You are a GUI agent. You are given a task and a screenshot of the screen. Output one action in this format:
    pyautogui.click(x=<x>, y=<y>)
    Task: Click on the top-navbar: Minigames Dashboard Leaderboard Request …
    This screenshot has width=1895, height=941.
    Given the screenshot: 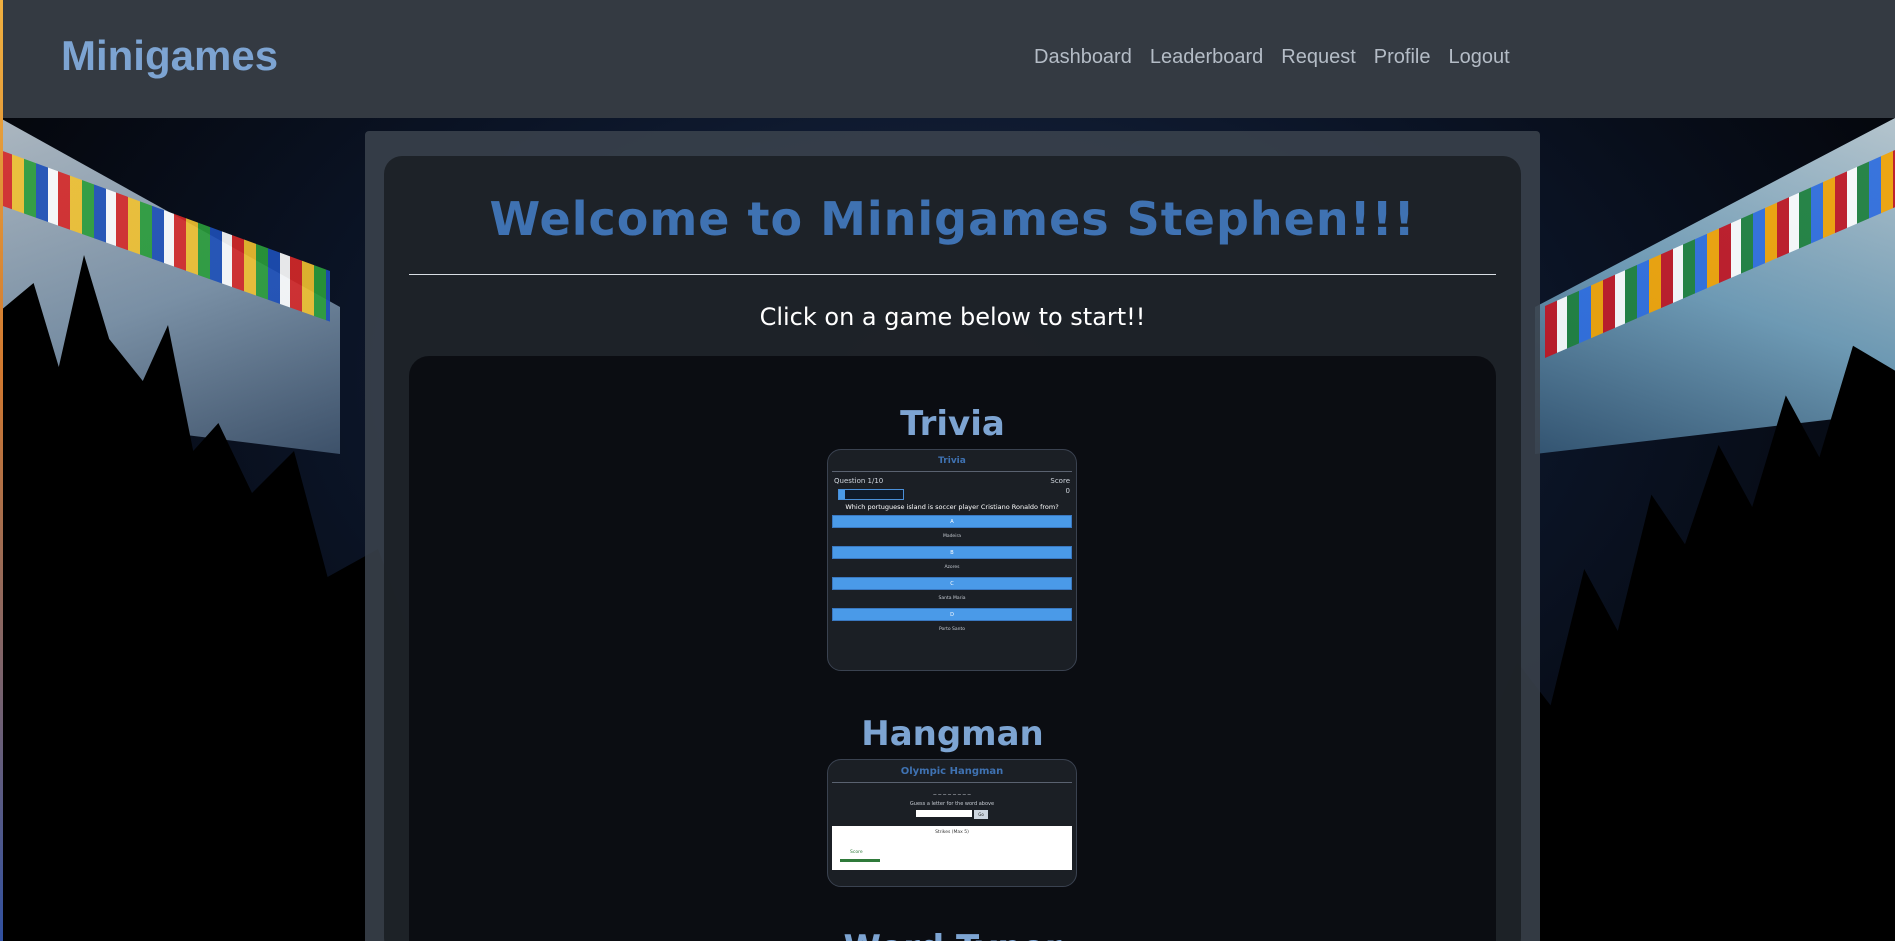 What is the action you would take?
    pyautogui.click(x=949, y=59)
    